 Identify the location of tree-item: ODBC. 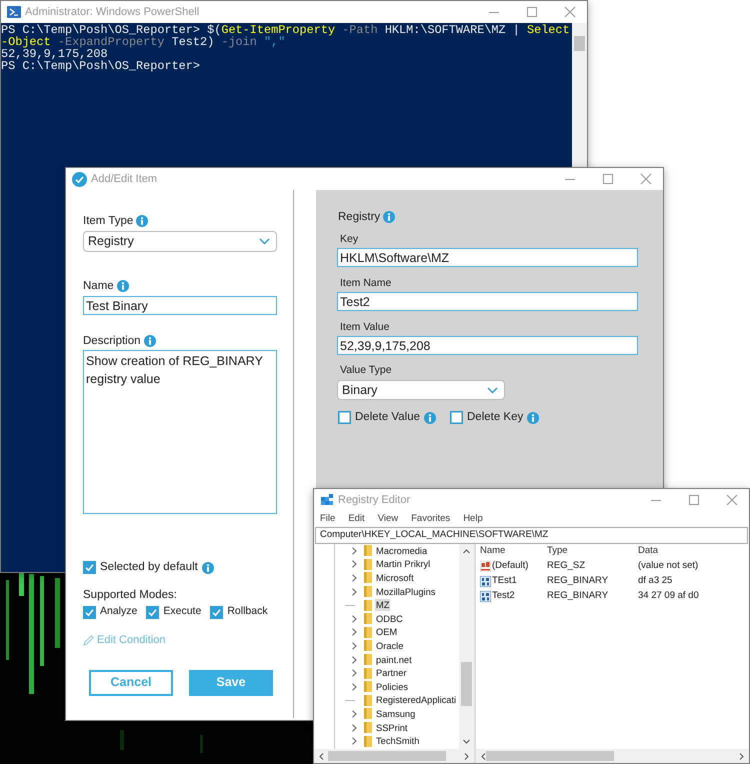
(389, 618).